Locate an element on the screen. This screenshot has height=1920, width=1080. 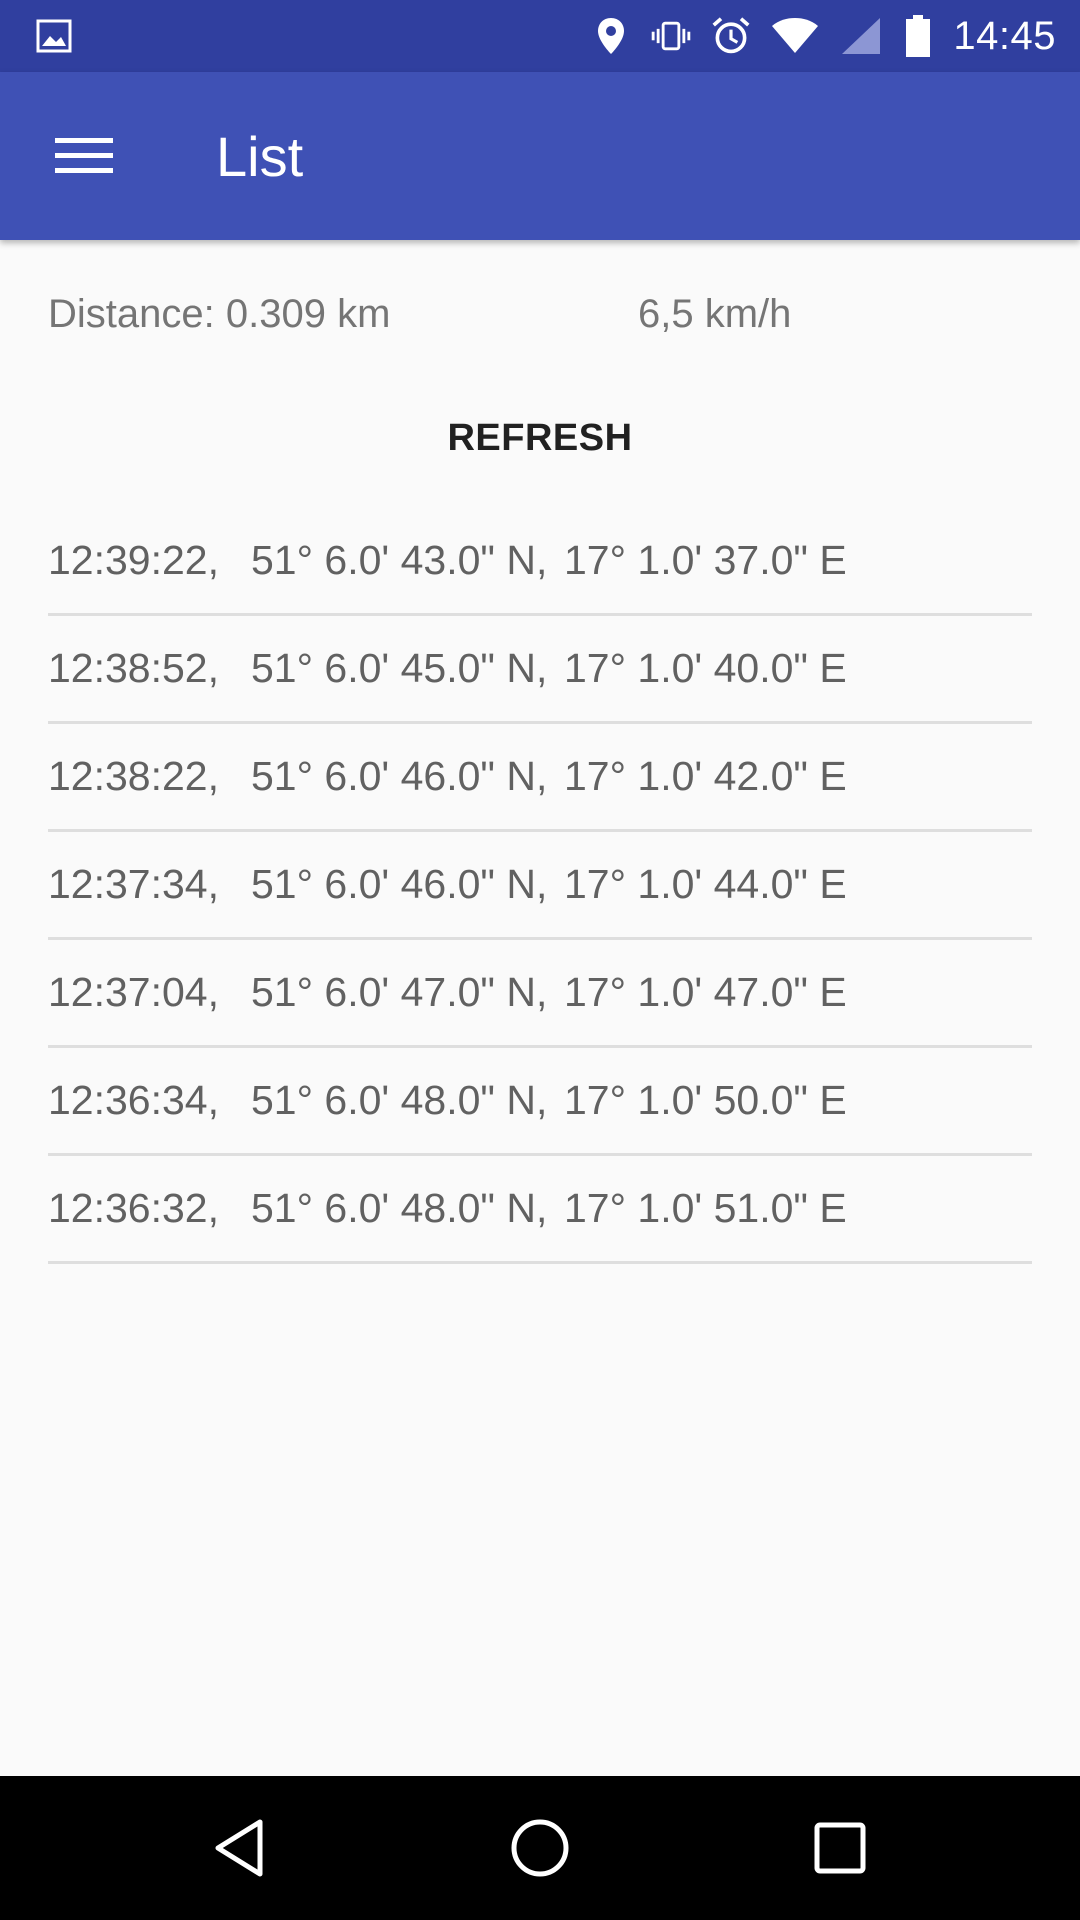
entry-time: 12:39:22, is located at coordinates (133, 560).